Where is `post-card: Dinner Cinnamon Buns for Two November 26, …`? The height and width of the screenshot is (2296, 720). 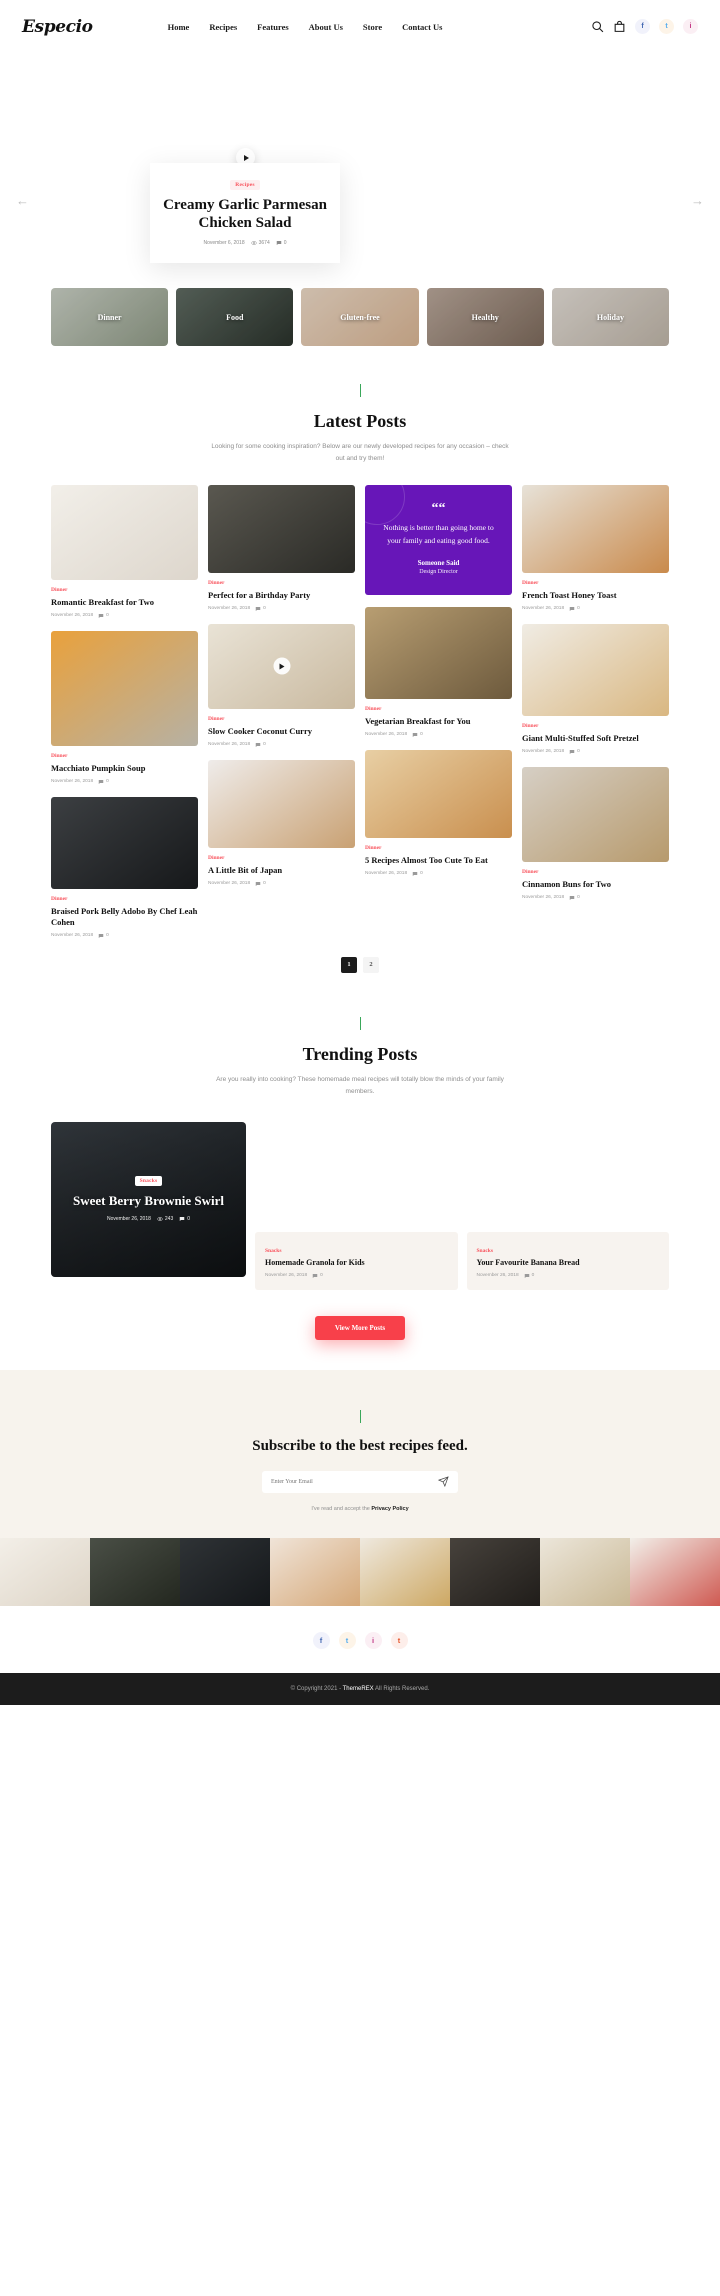 post-card: Dinner Cinnamon Buns for Two November 26, … is located at coordinates (595, 833).